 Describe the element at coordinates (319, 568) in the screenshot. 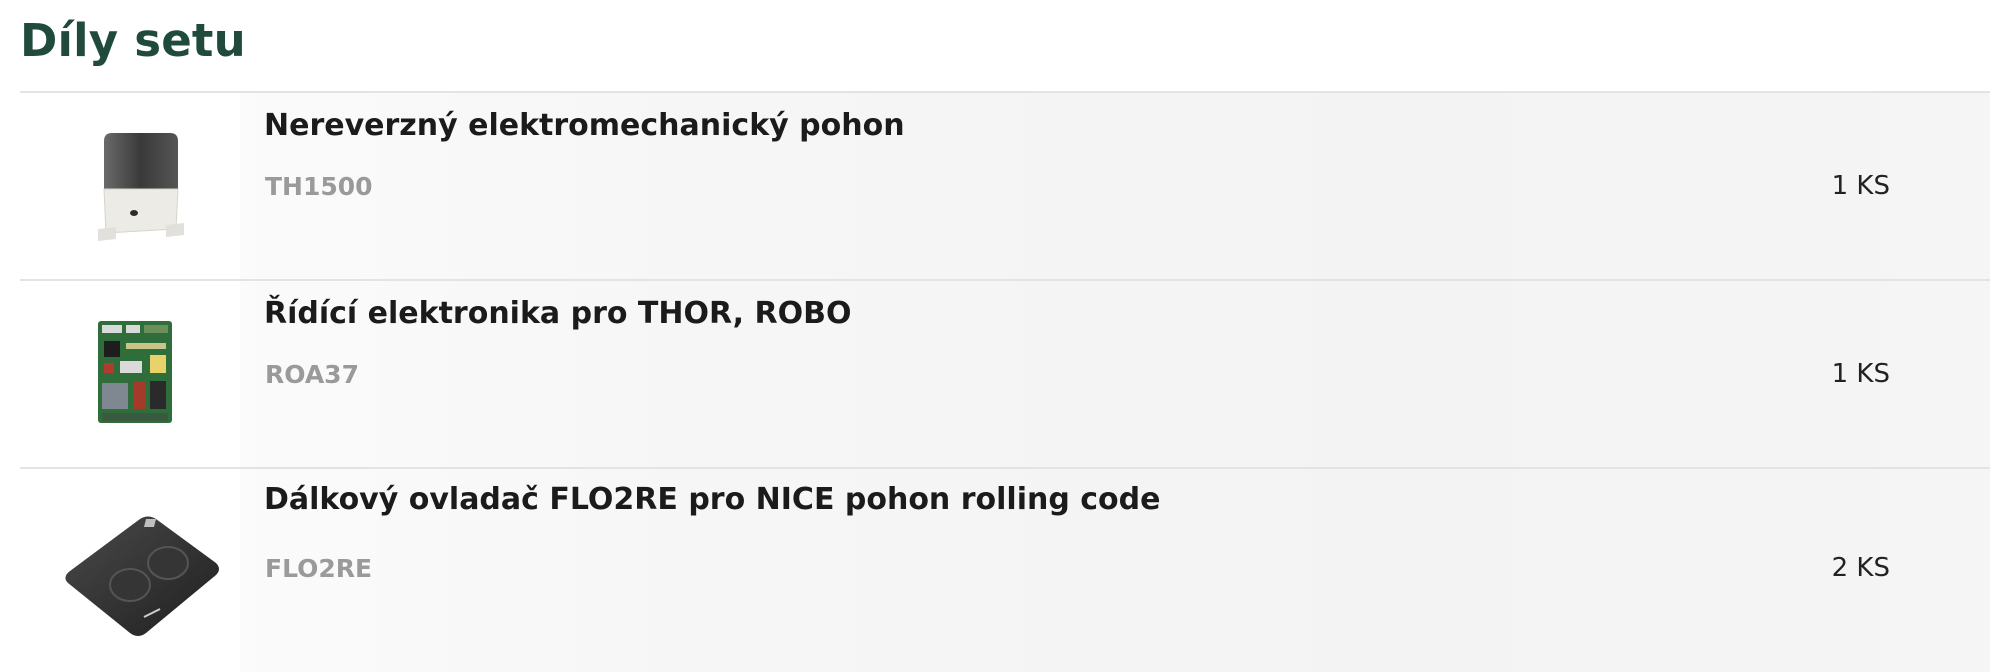

I see `part-code: FLO2RE` at that location.